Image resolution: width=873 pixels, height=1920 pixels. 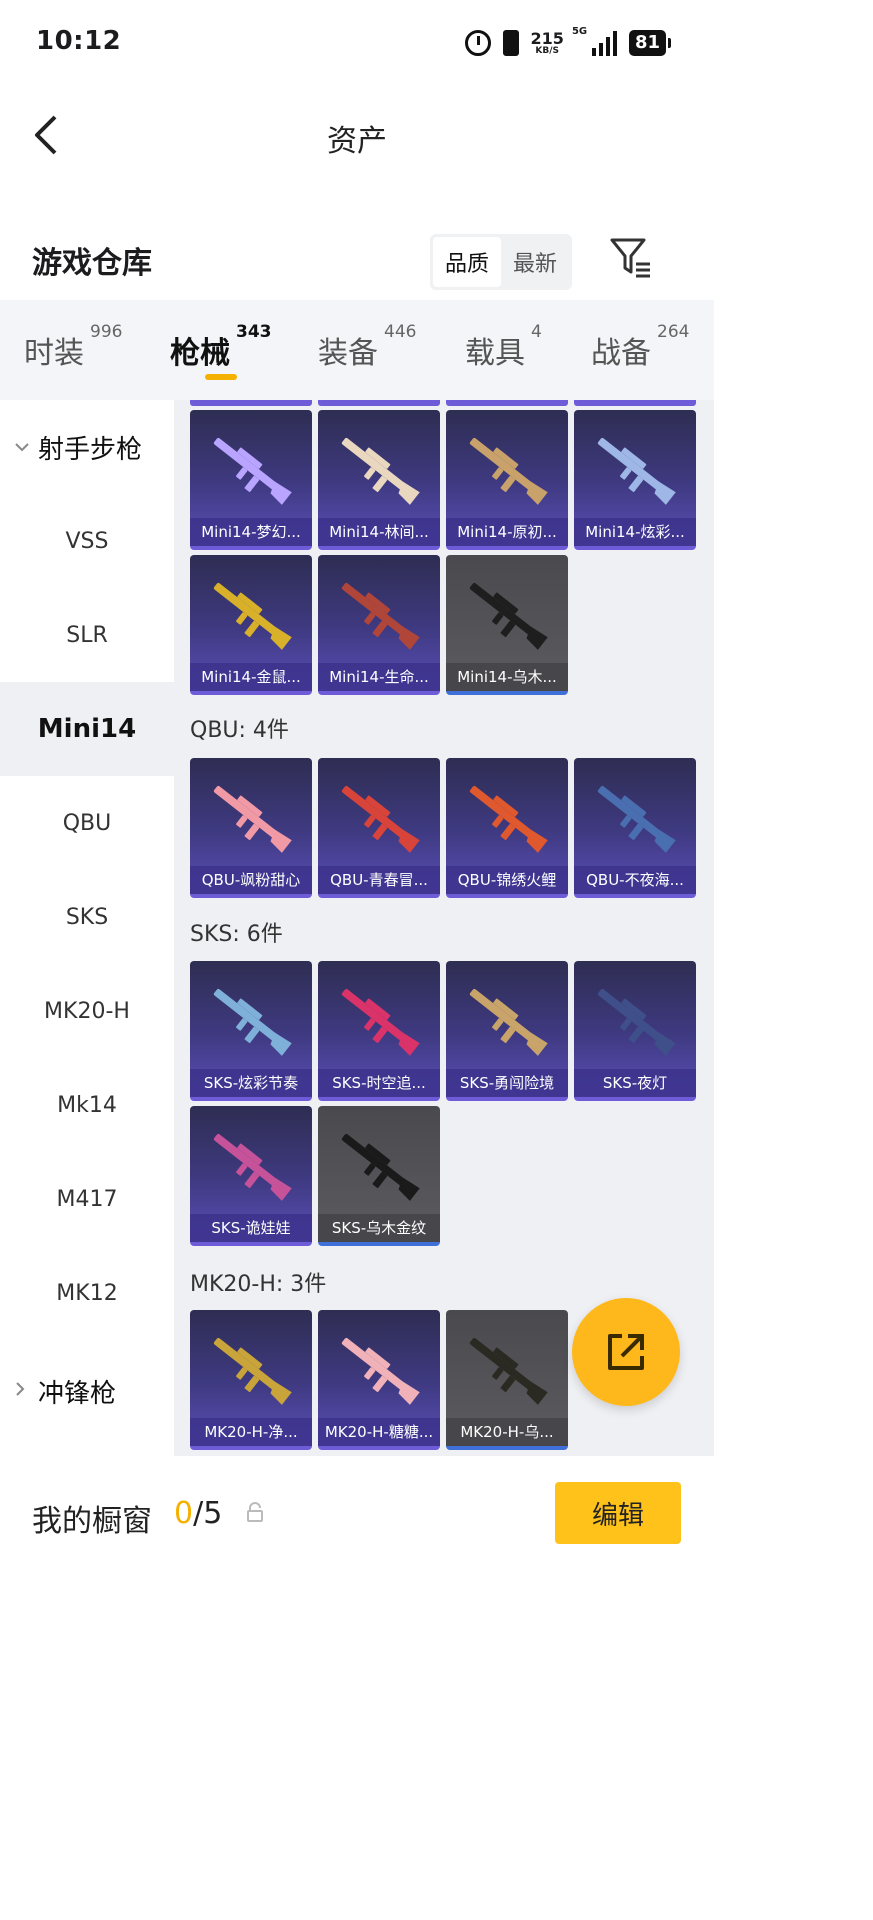 What do you see at coordinates (357, 135) in the screenshot?
I see `nav-bar: 资产` at bounding box center [357, 135].